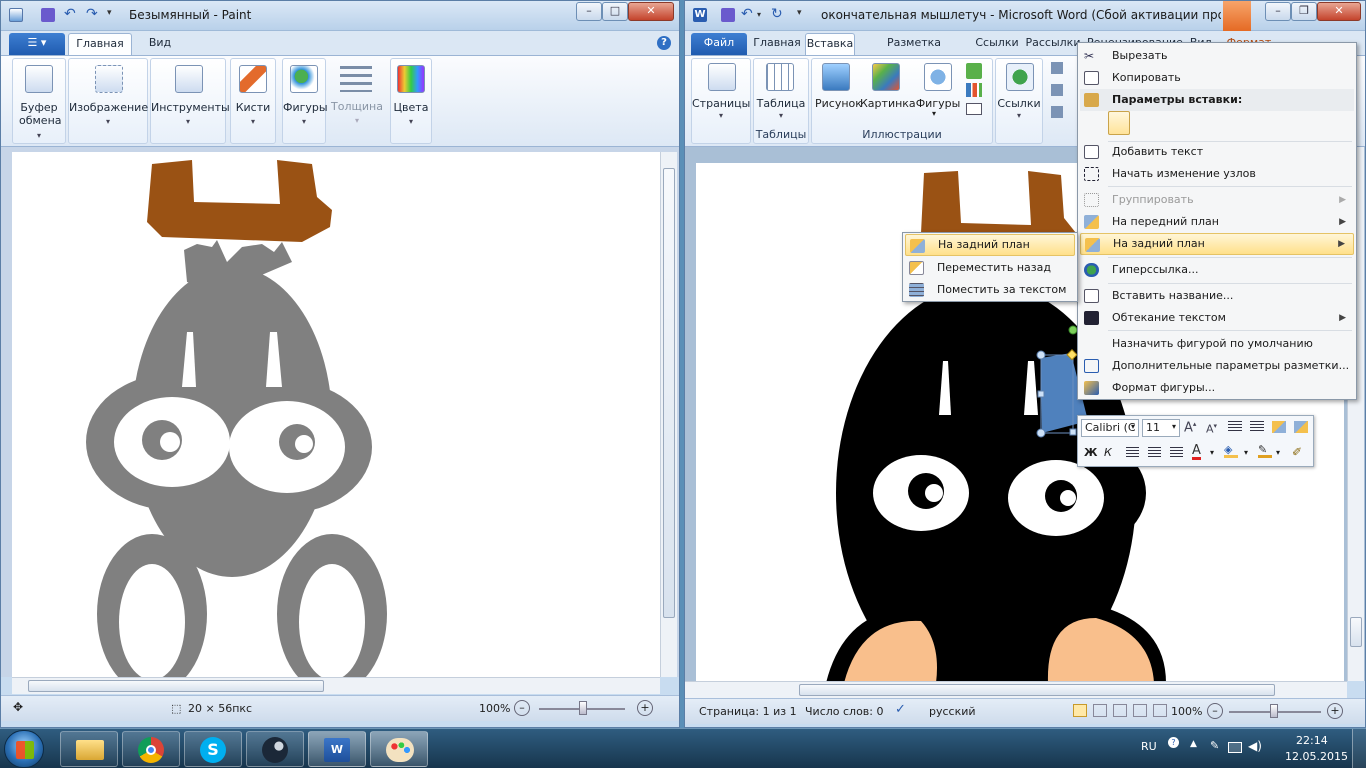 The height and width of the screenshot is (768, 1366). I want to click on view-web-icon, so click(1120, 710).